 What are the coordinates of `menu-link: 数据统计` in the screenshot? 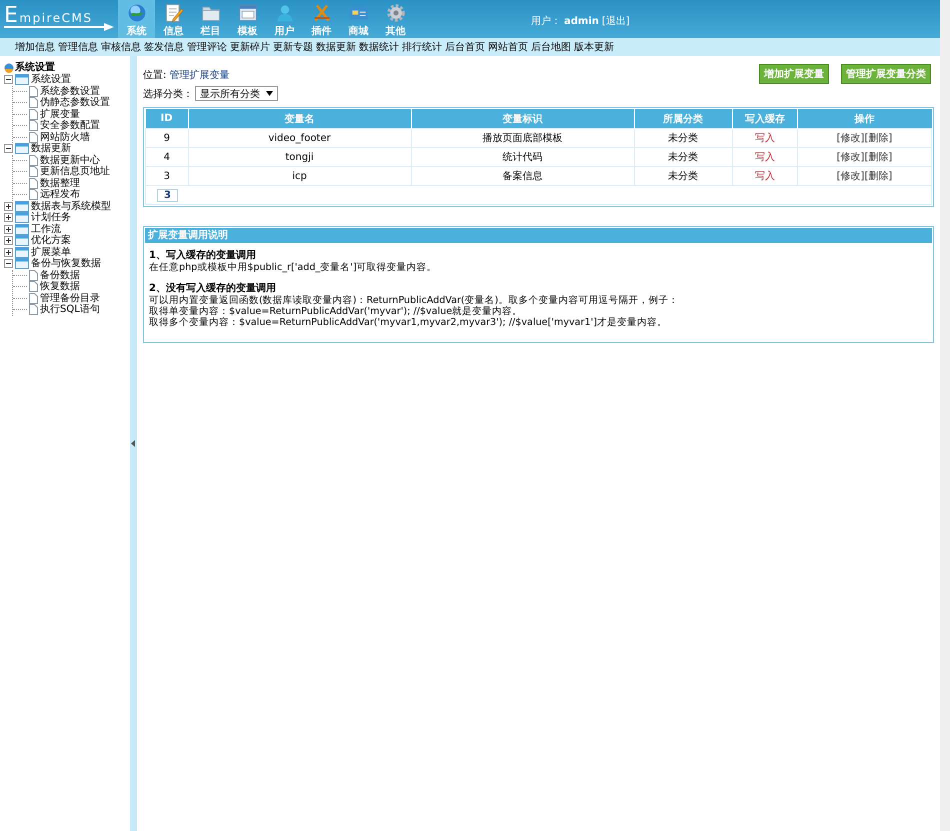 It's located at (379, 47).